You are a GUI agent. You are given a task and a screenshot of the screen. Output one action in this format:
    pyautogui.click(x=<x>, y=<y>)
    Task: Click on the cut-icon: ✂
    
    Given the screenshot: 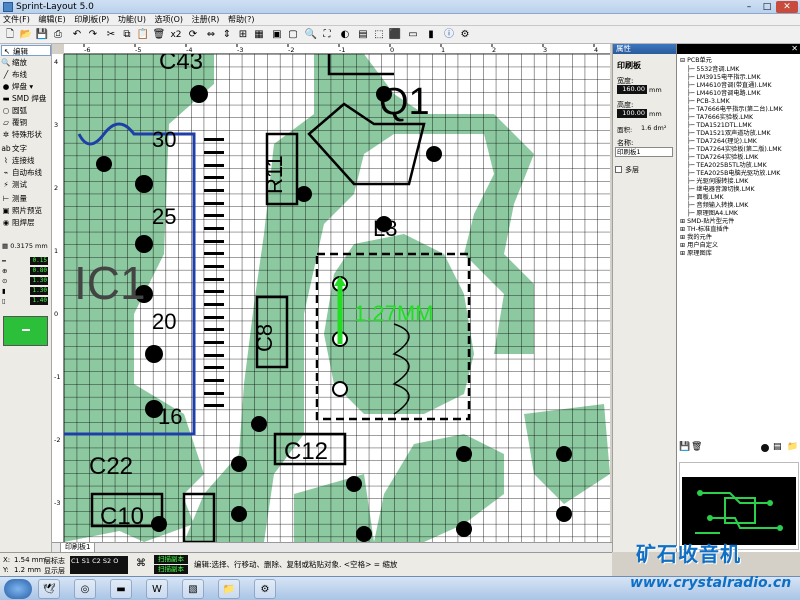 What is the action you would take?
    pyautogui.click(x=111, y=35)
    